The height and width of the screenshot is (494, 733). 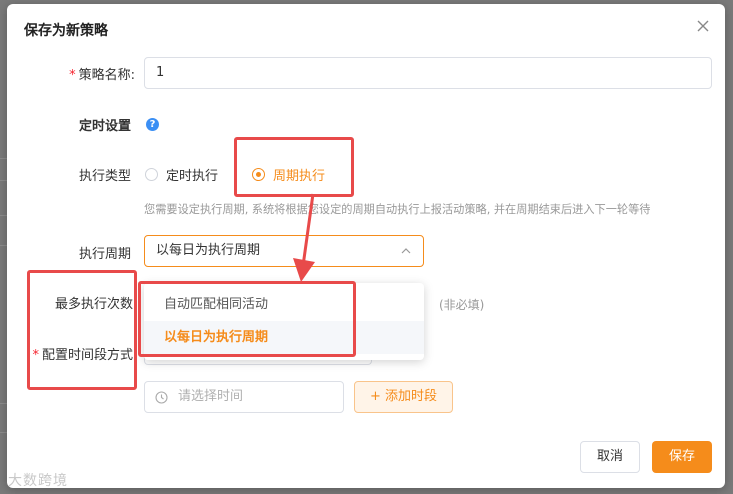 I want to click on annotation-arrow, so click(x=304, y=237).